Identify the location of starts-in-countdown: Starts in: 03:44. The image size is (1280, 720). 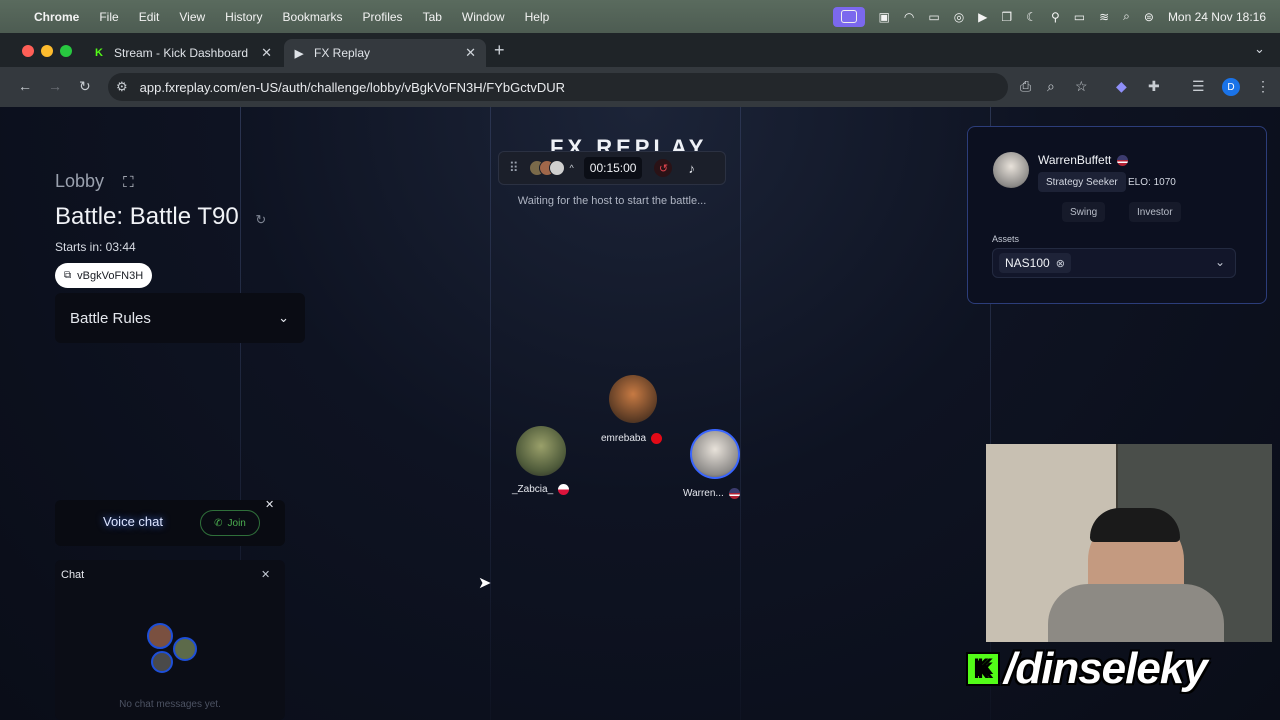
(95, 247).